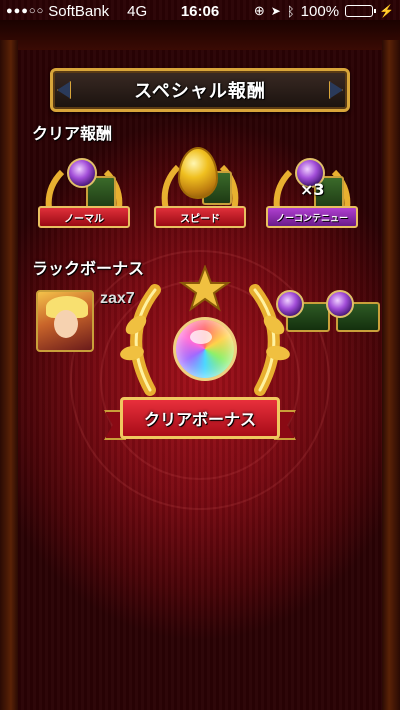 The width and height of the screenshot is (400, 710). What do you see at coordinates (200, 418) in the screenshot?
I see `clear-bonus-ribbon: クリアボーナス` at bounding box center [200, 418].